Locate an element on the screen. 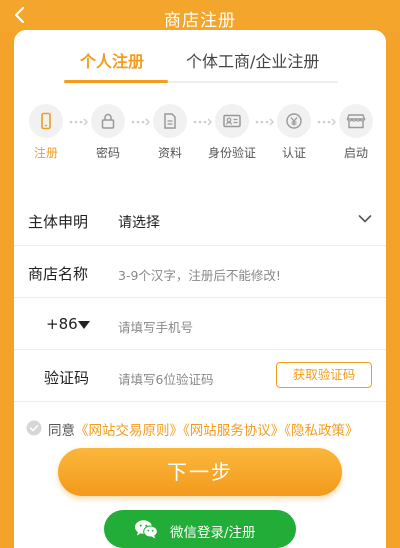  wechat-login-label: 微信登录/注册 is located at coordinates (213, 533).